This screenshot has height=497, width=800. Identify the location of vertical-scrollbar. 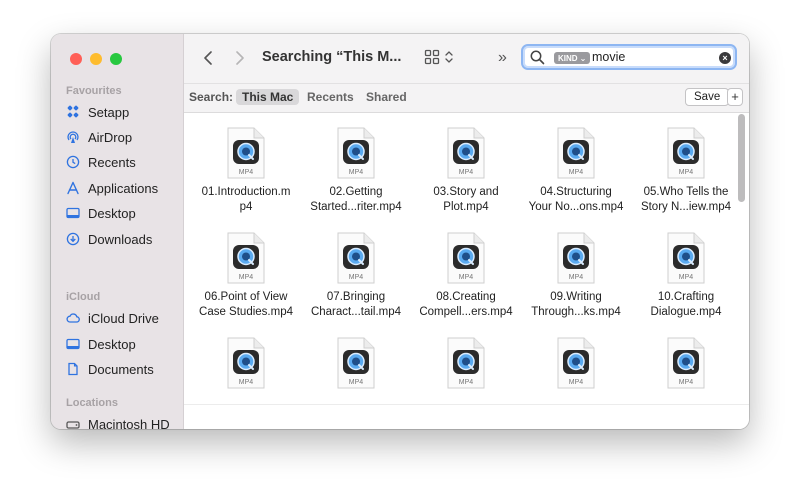
(741, 158).